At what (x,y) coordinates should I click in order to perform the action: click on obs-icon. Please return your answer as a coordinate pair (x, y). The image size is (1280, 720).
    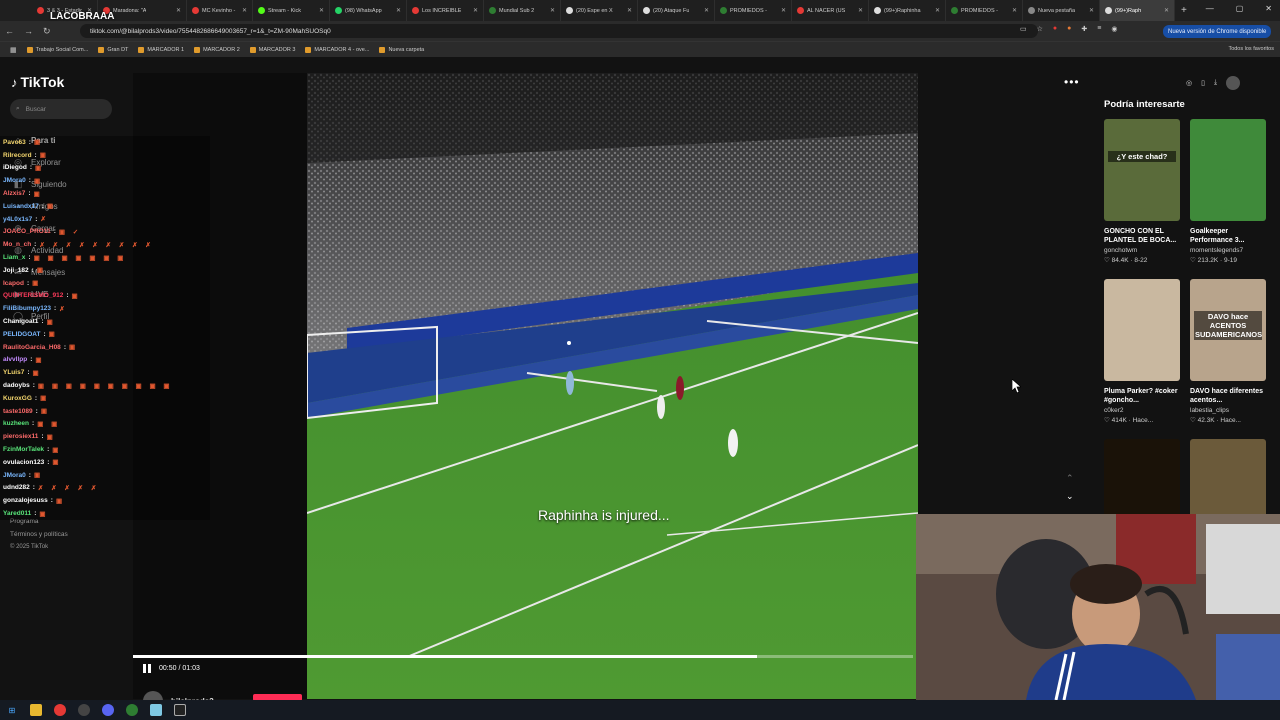
    Looking at the image, I should click on (180, 710).